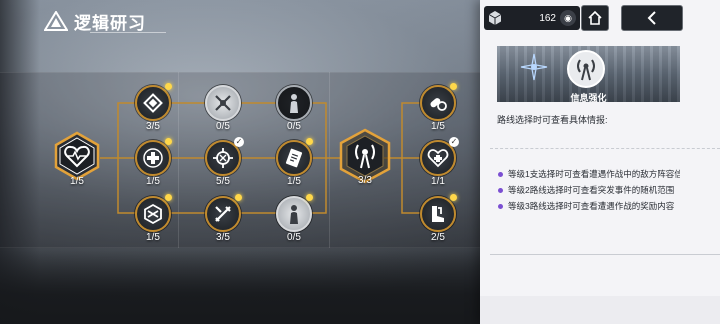 The height and width of the screenshot is (324, 720). I want to click on skill-node-col4-2: ✓ 1/1, so click(439, 162).